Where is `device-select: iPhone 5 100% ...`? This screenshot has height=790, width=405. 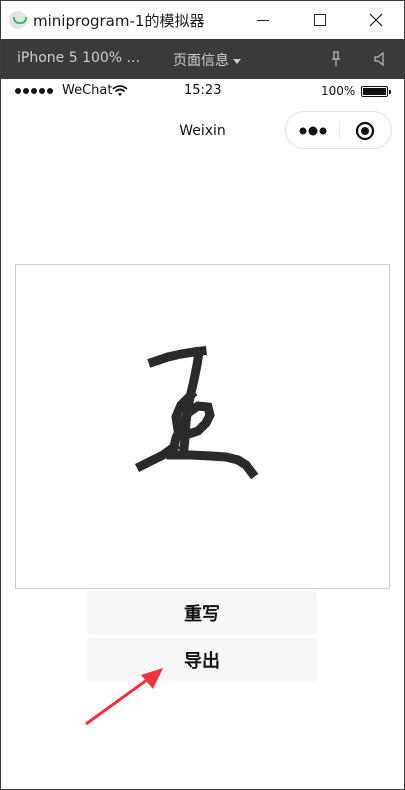
device-select: iPhone 5 100% ... is located at coordinates (78, 58).